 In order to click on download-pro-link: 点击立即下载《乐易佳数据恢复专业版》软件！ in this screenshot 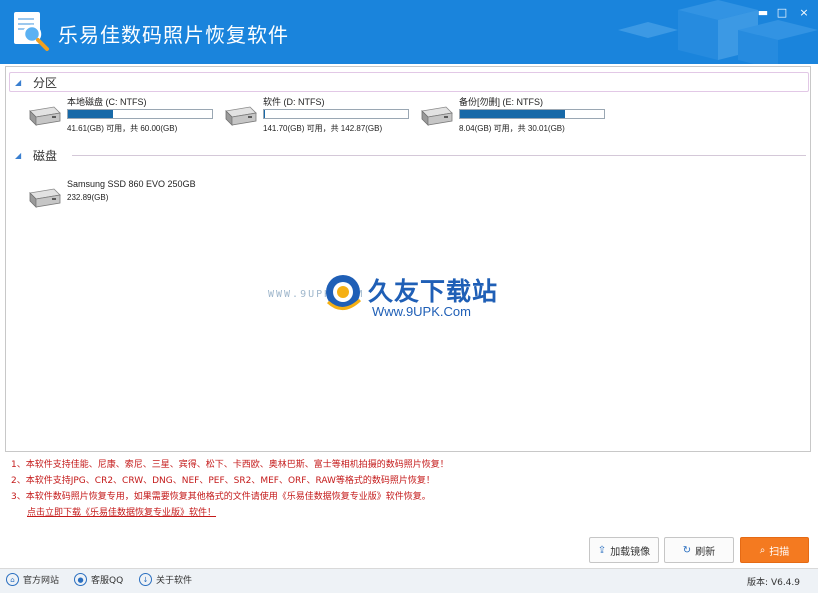, I will do `click(121, 513)`.